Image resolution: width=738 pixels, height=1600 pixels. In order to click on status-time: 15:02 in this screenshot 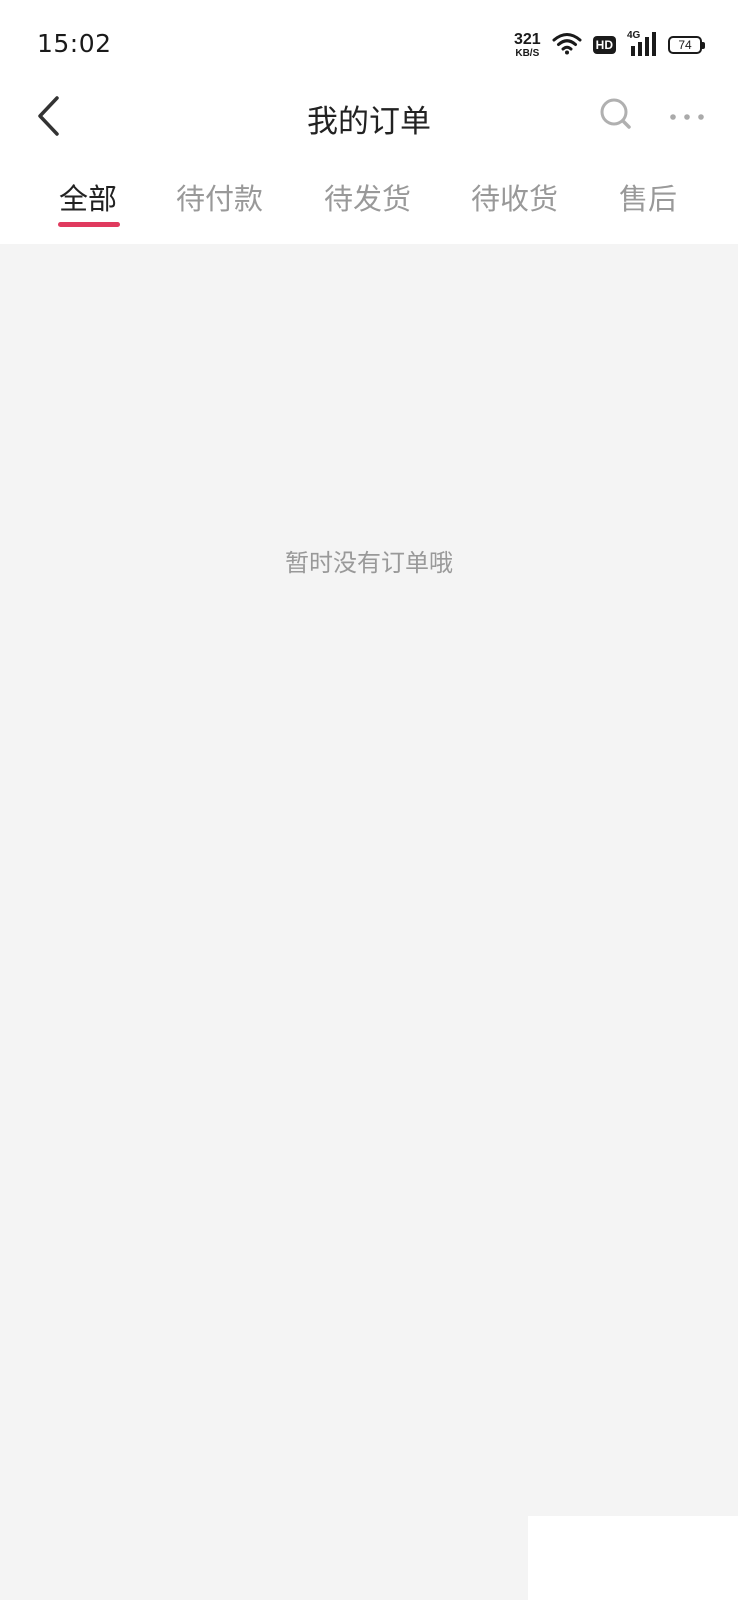, I will do `click(74, 43)`.